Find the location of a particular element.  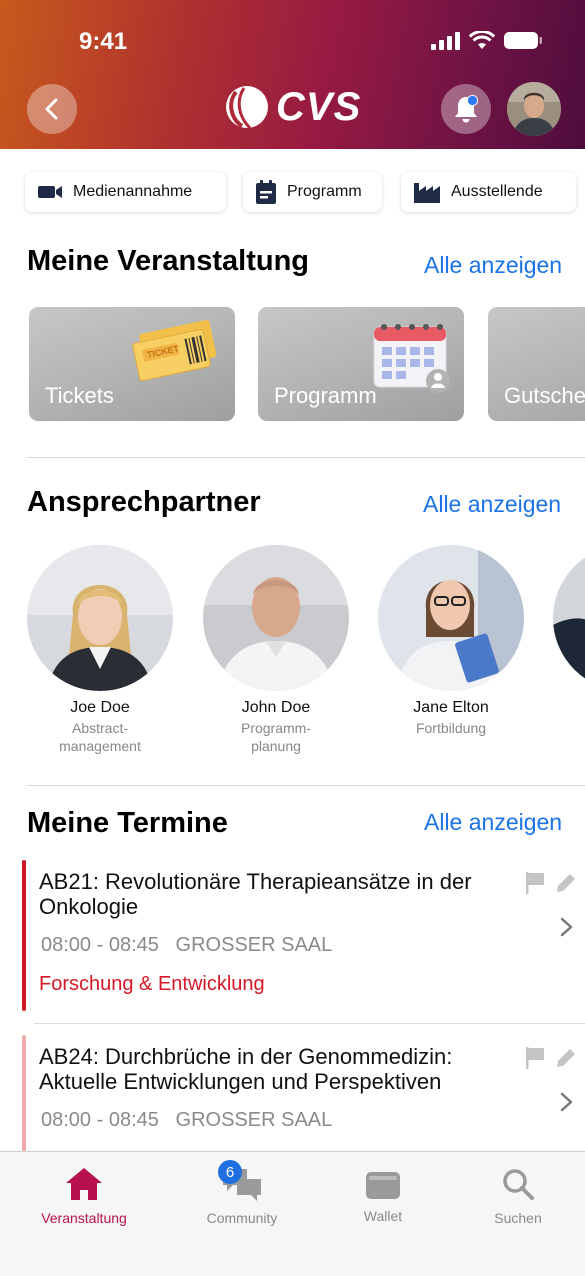

chip-ausstellende: Ausstellende is located at coordinates (488, 192).